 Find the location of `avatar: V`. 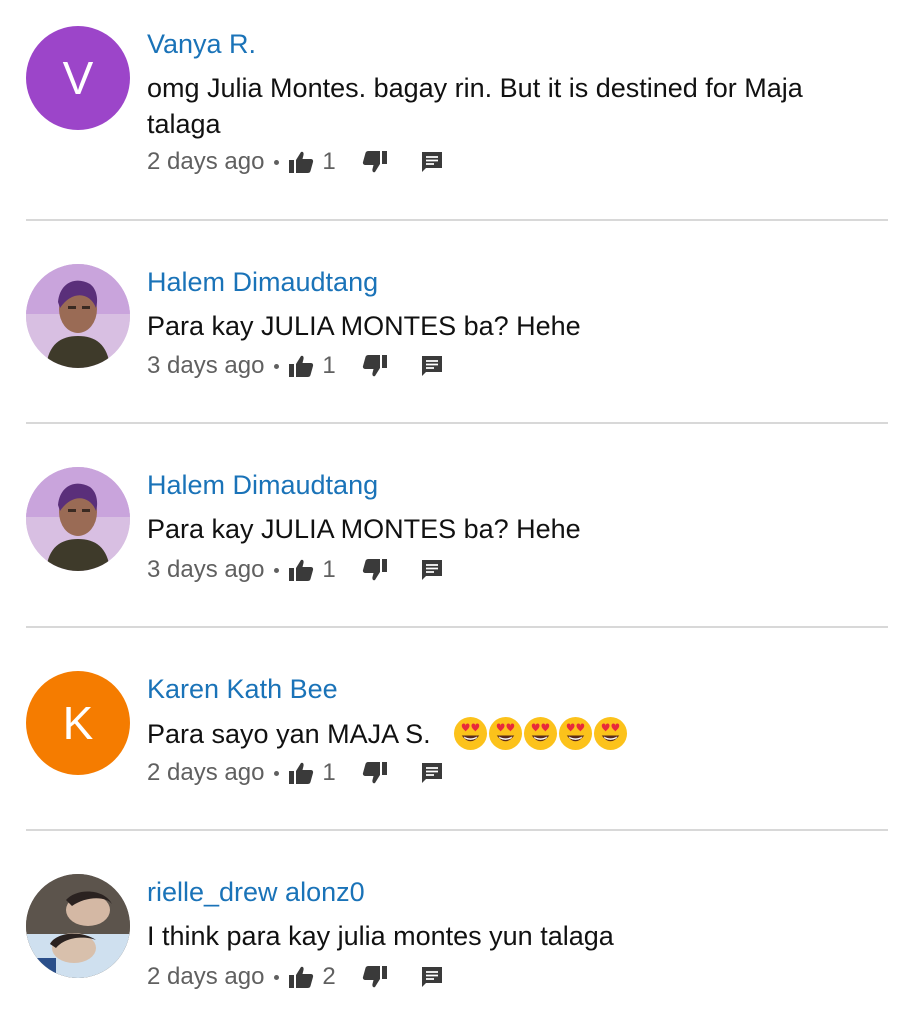

avatar: V is located at coordinates (78, 78).